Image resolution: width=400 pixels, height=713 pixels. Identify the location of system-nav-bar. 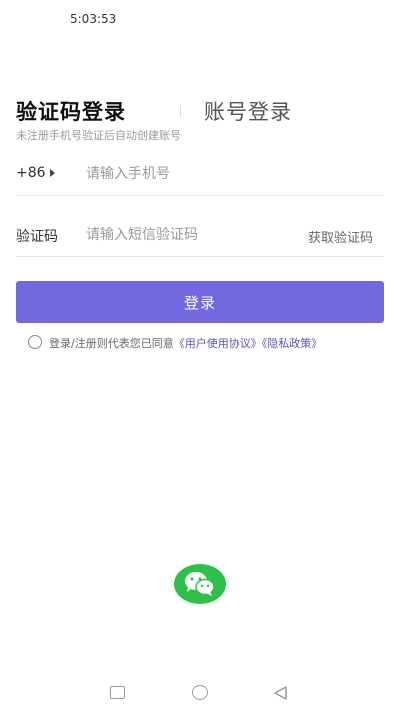
(200, 693).